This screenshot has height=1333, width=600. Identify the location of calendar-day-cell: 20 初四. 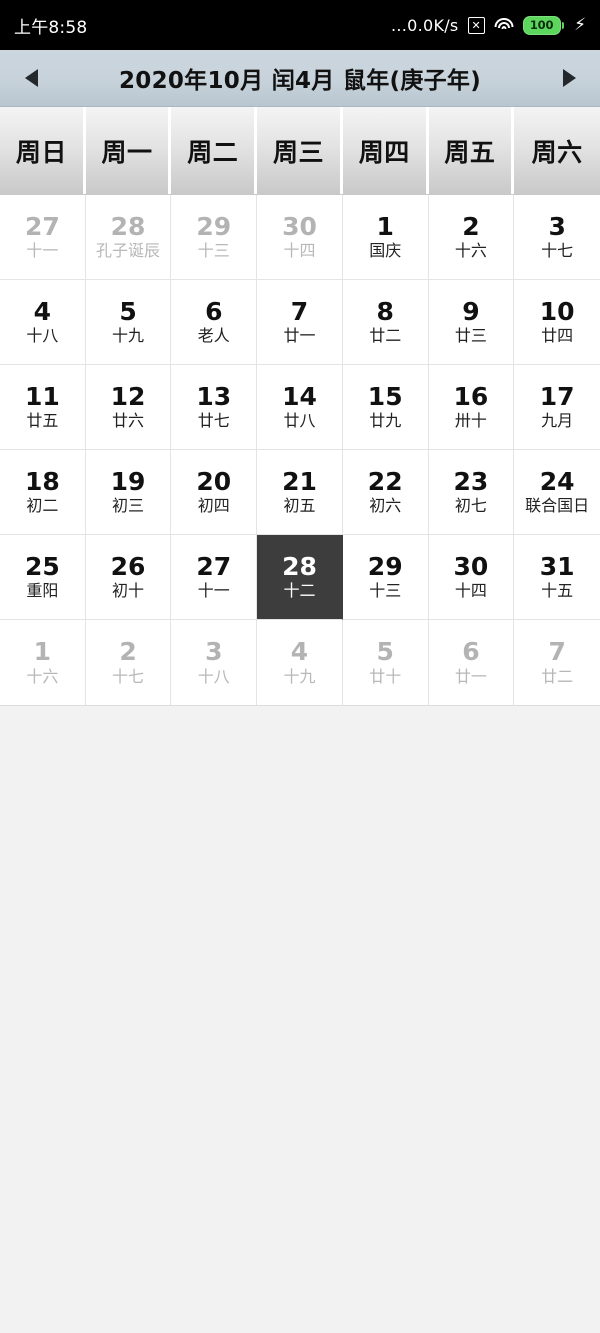
(214, 492).